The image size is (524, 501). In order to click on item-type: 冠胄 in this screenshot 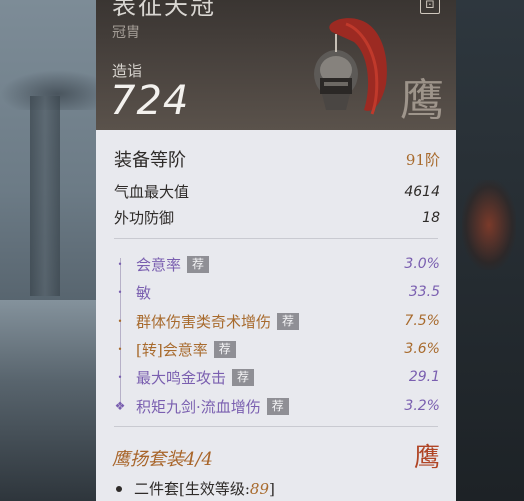, I will do `click(126, 33)`.